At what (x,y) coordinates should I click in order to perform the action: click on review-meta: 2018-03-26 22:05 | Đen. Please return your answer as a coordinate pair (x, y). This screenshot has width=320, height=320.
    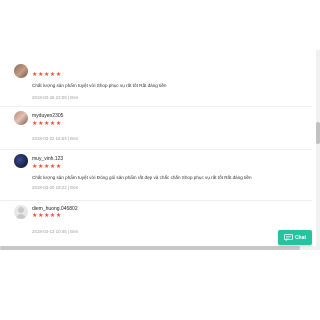
    Looking at the image, I should click on (55, 97).